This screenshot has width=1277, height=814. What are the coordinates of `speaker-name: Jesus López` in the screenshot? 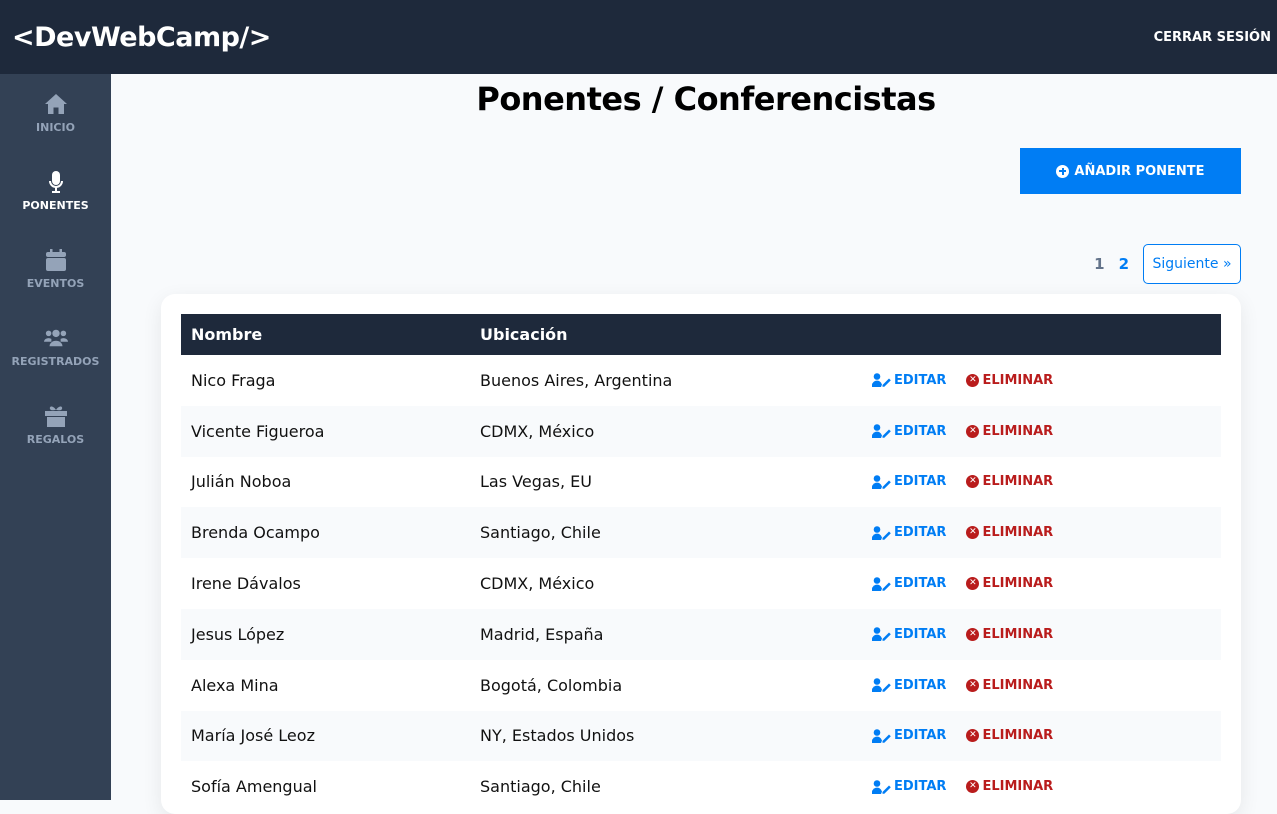 It's located at (238, 634).